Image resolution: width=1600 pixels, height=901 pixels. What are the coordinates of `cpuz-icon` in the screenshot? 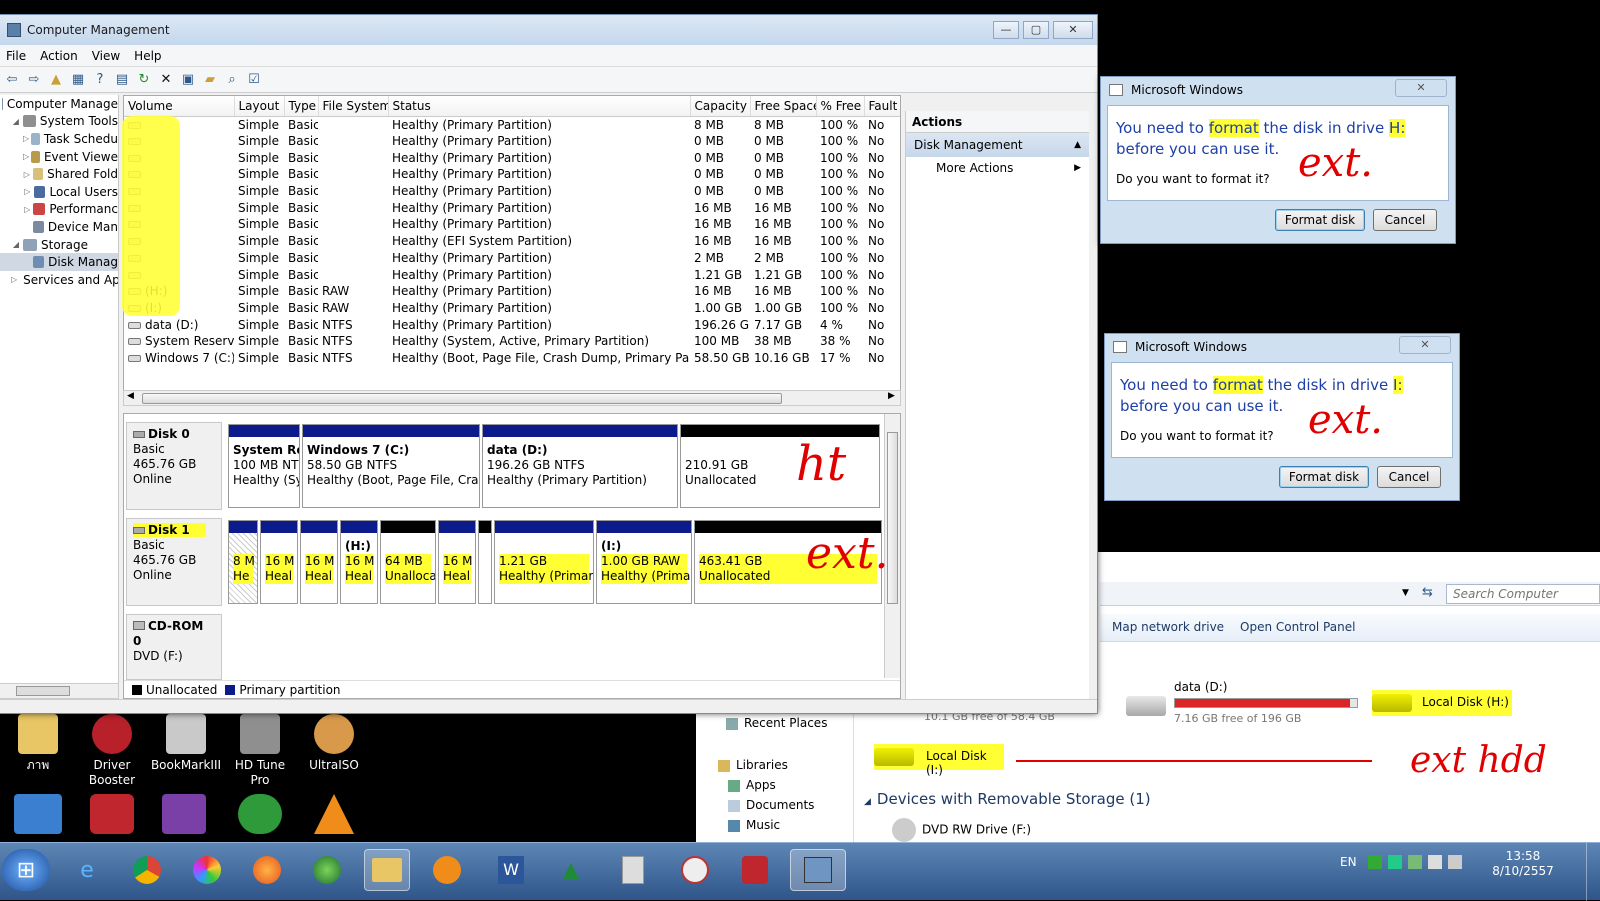 It's located at (184, 814).